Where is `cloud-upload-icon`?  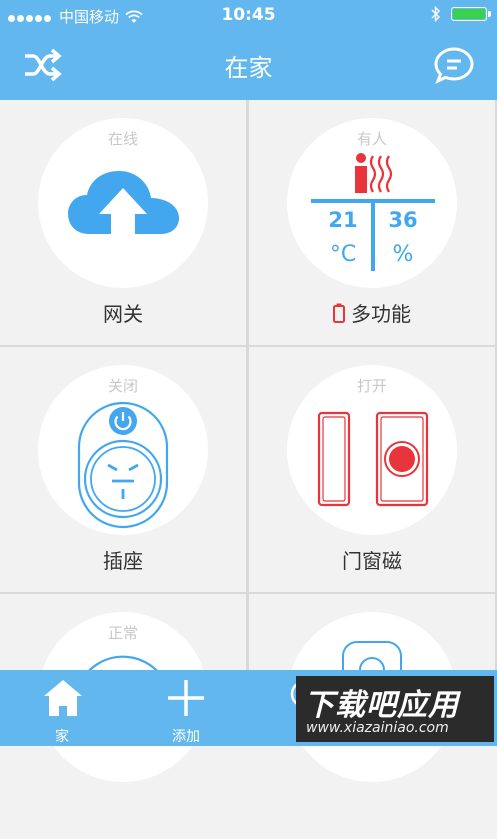 cloud-upload-icon is located at coordinates (123, 203).